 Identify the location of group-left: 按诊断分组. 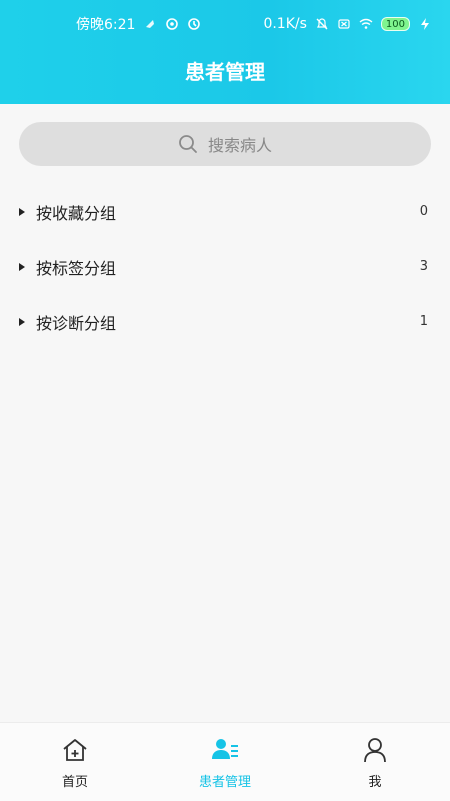
(67, 322).